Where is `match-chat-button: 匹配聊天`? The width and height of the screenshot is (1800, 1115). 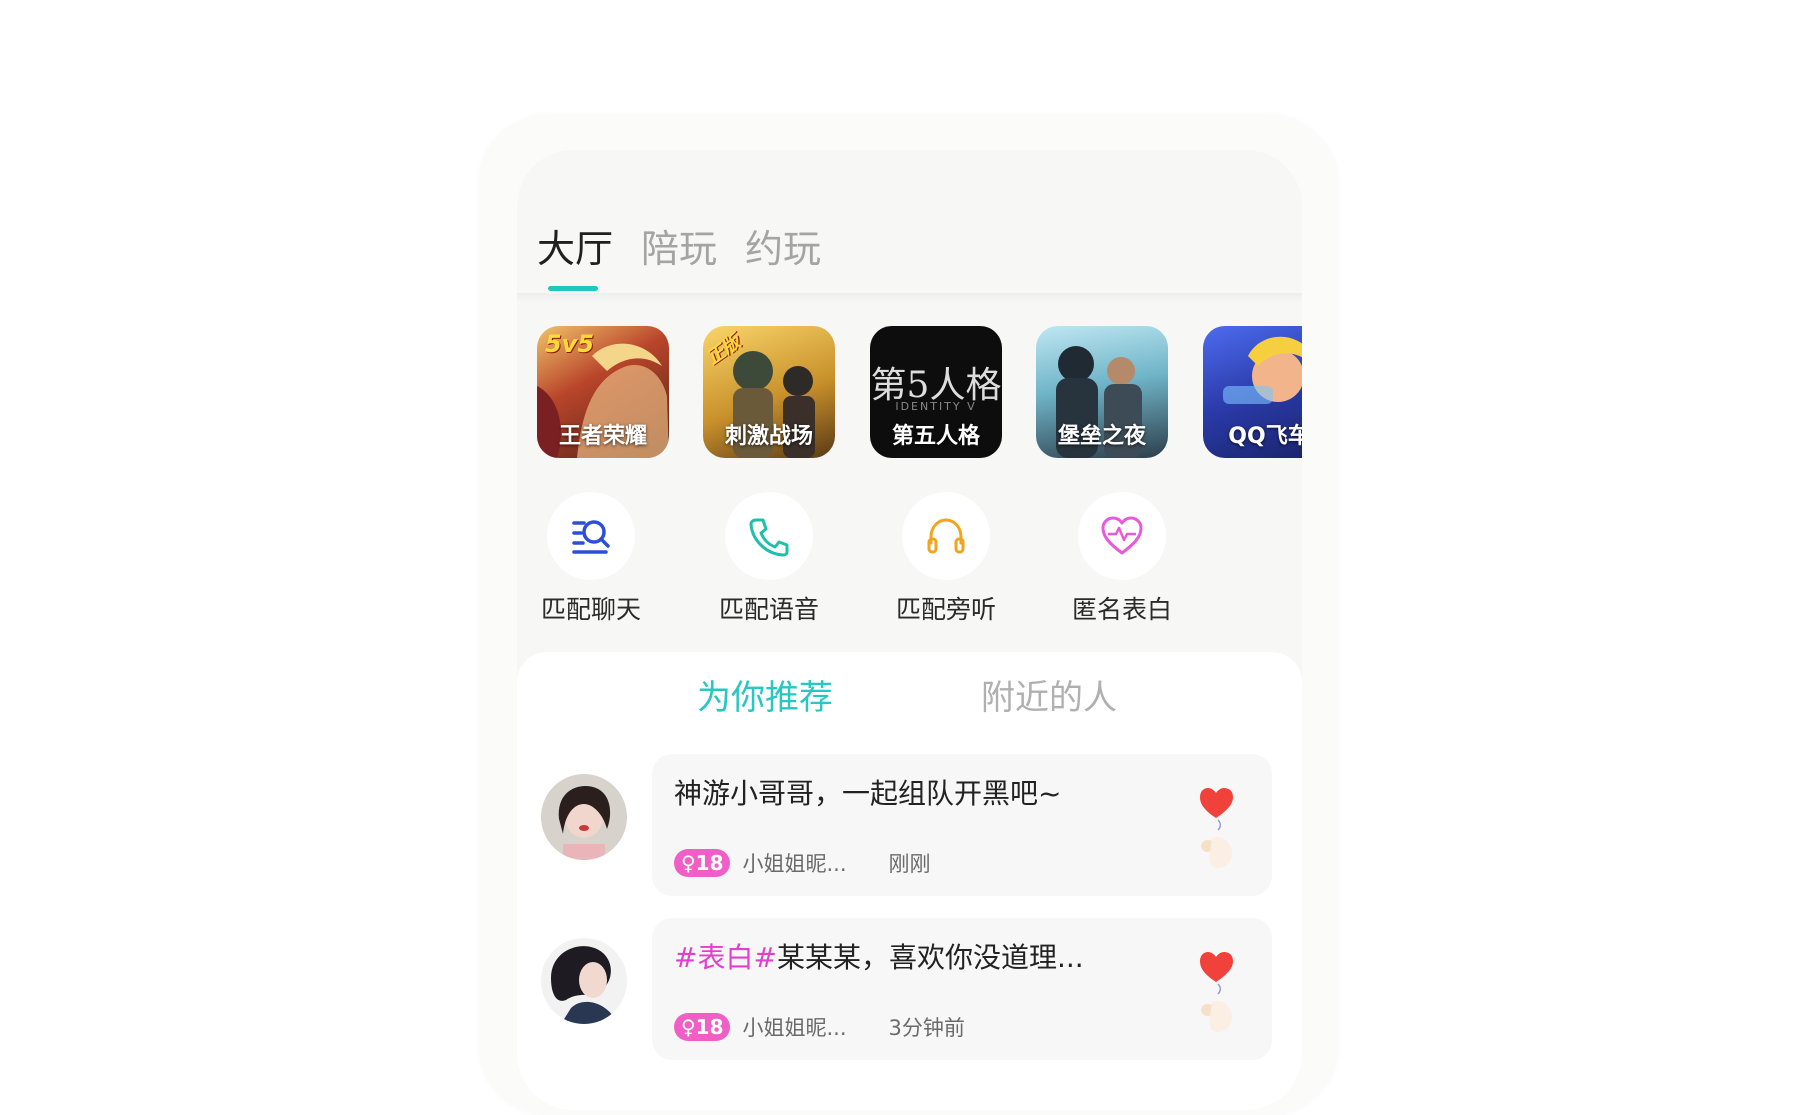
match-chat-button: 匹配聊天 is located at coordinates (591, 559).